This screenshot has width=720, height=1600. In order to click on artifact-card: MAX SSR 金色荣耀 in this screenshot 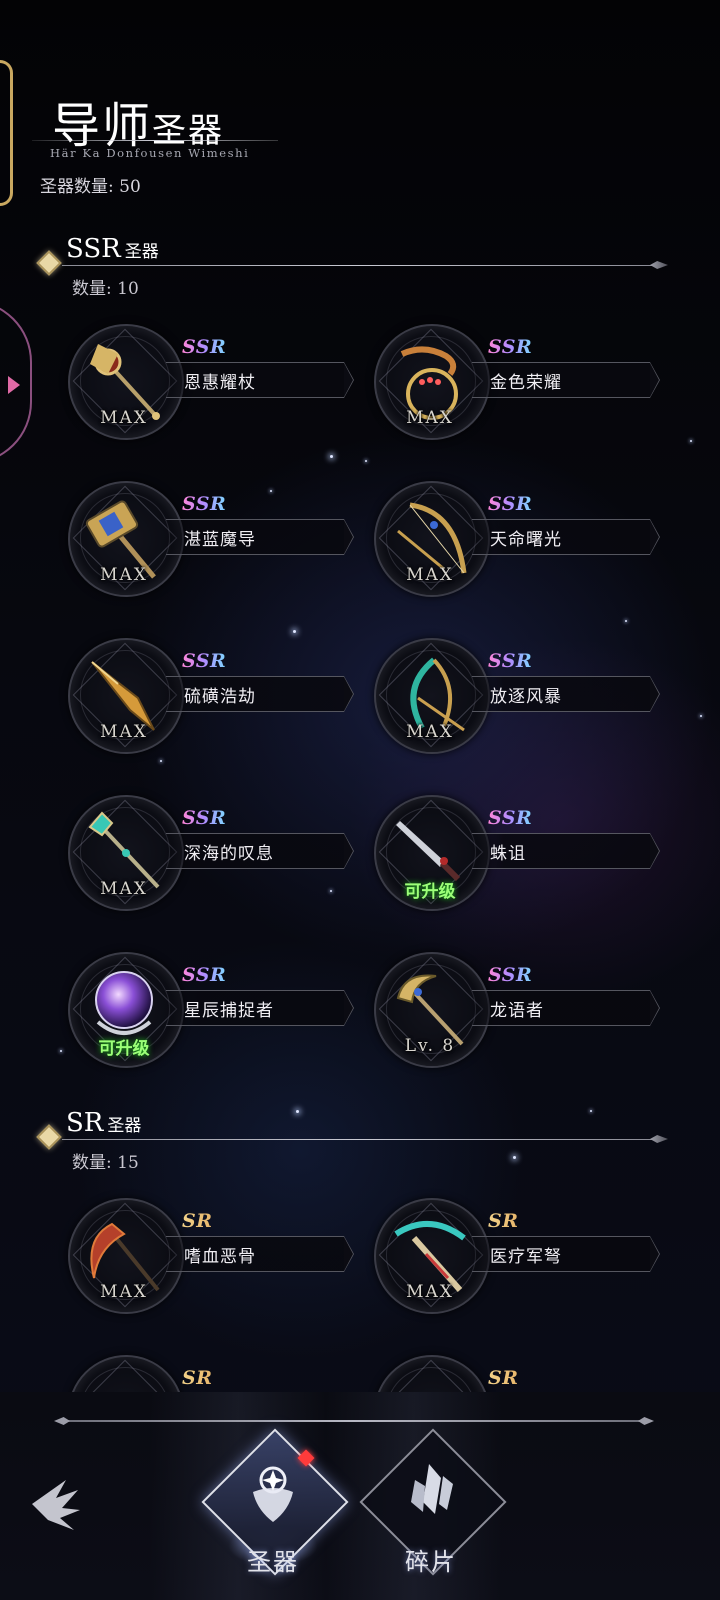, I will do `click(524, 380)`.